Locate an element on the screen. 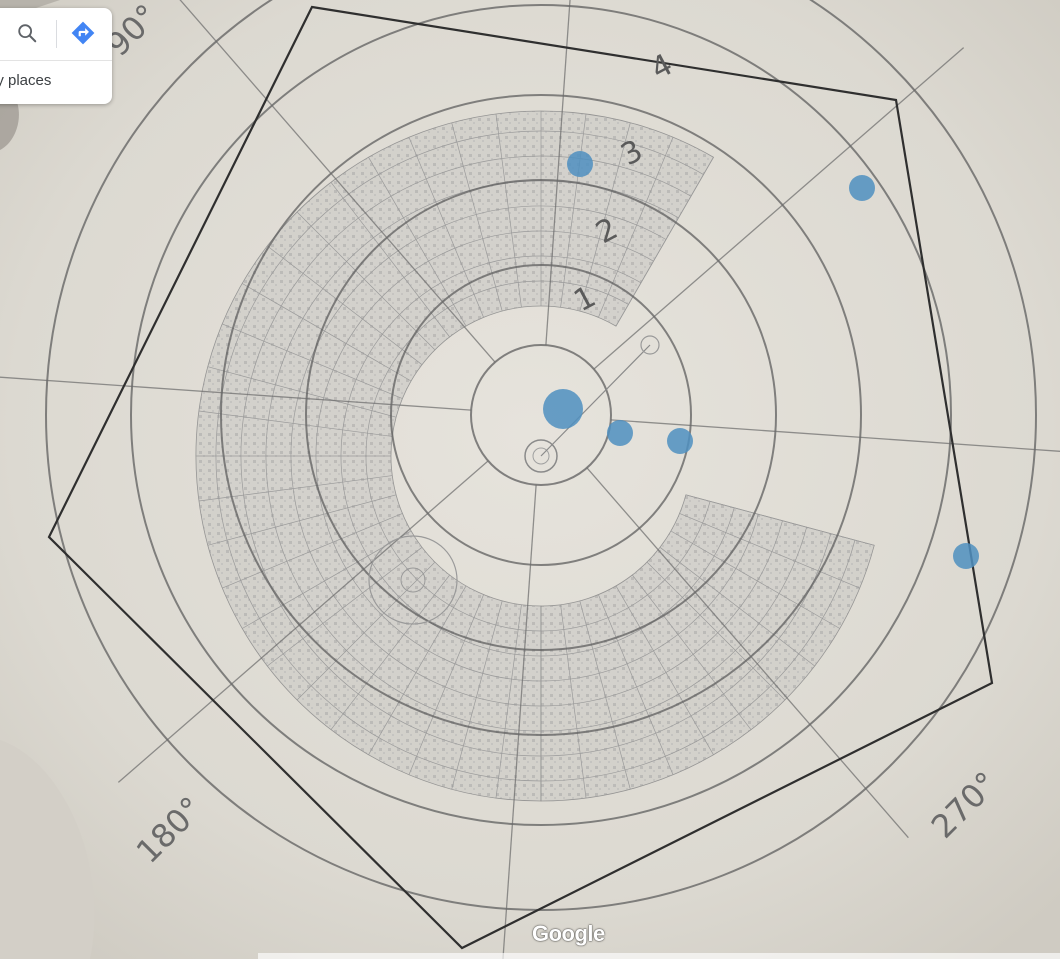 Image resolution: width=1060 pixels, height=959 pixels. map-attribution-bar is located at coordinates (659, 956).